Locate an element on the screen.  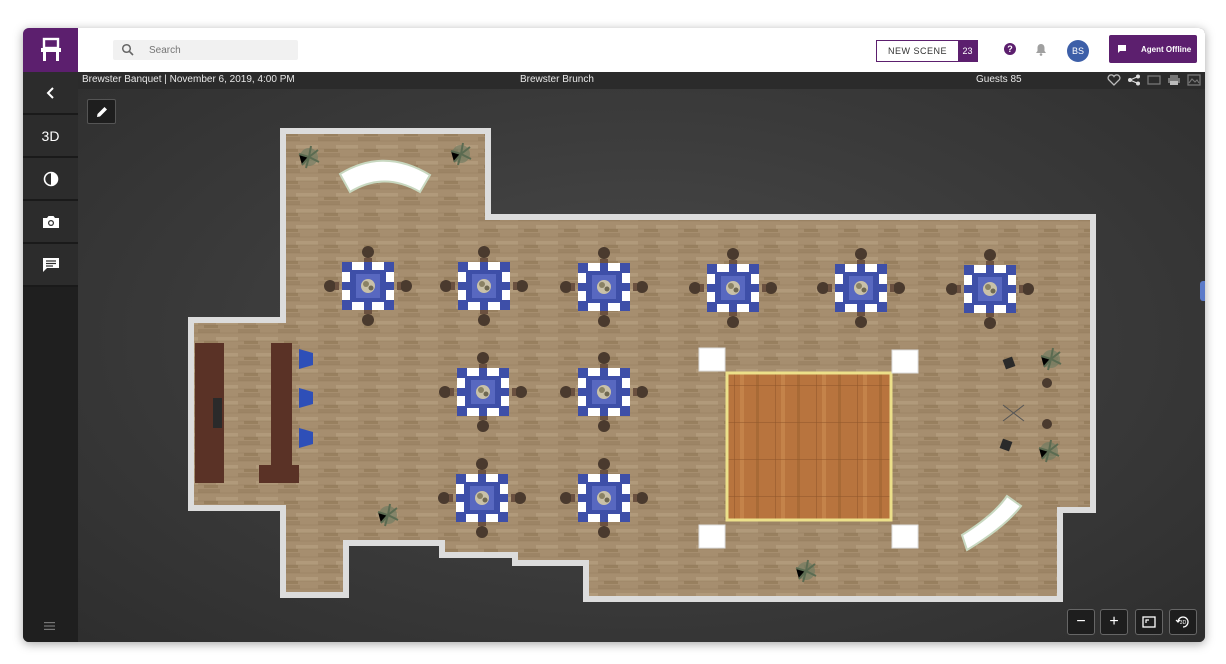
search-input is located at coordinates (219, 50).